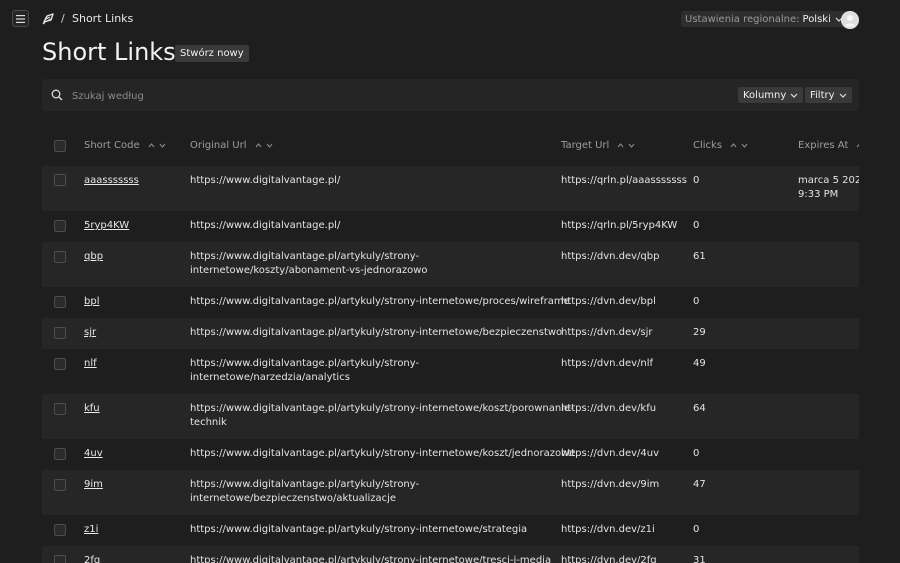 The height and width of the screenshot is (563, 900). I want to click on column-label: Short Code, so click(112, 145).